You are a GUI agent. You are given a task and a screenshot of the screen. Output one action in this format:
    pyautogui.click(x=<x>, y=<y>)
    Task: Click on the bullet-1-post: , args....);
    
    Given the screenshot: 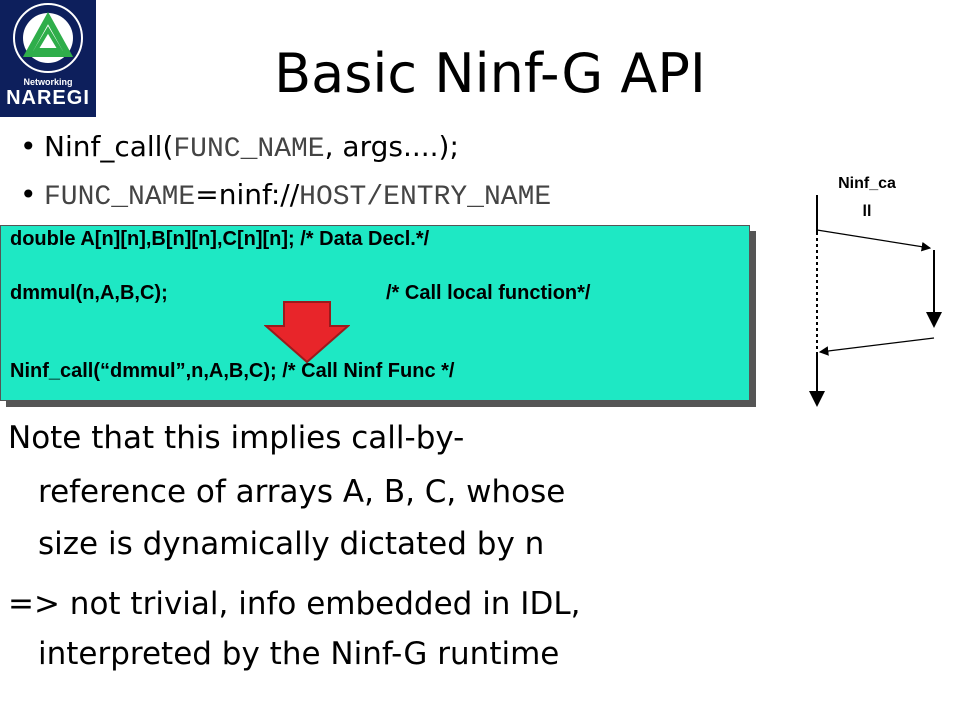 What is the action you would take?
    pyautogui.click(x=391, y=146)
    